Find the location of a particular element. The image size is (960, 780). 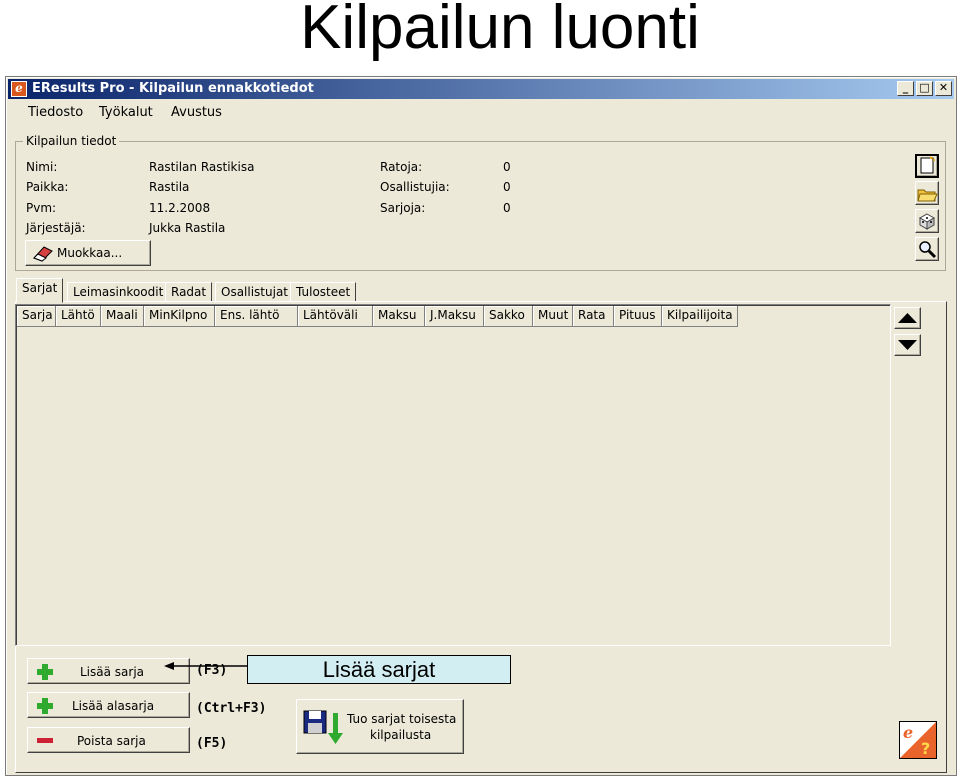

dice-icon is located at coordinates (927, 221).